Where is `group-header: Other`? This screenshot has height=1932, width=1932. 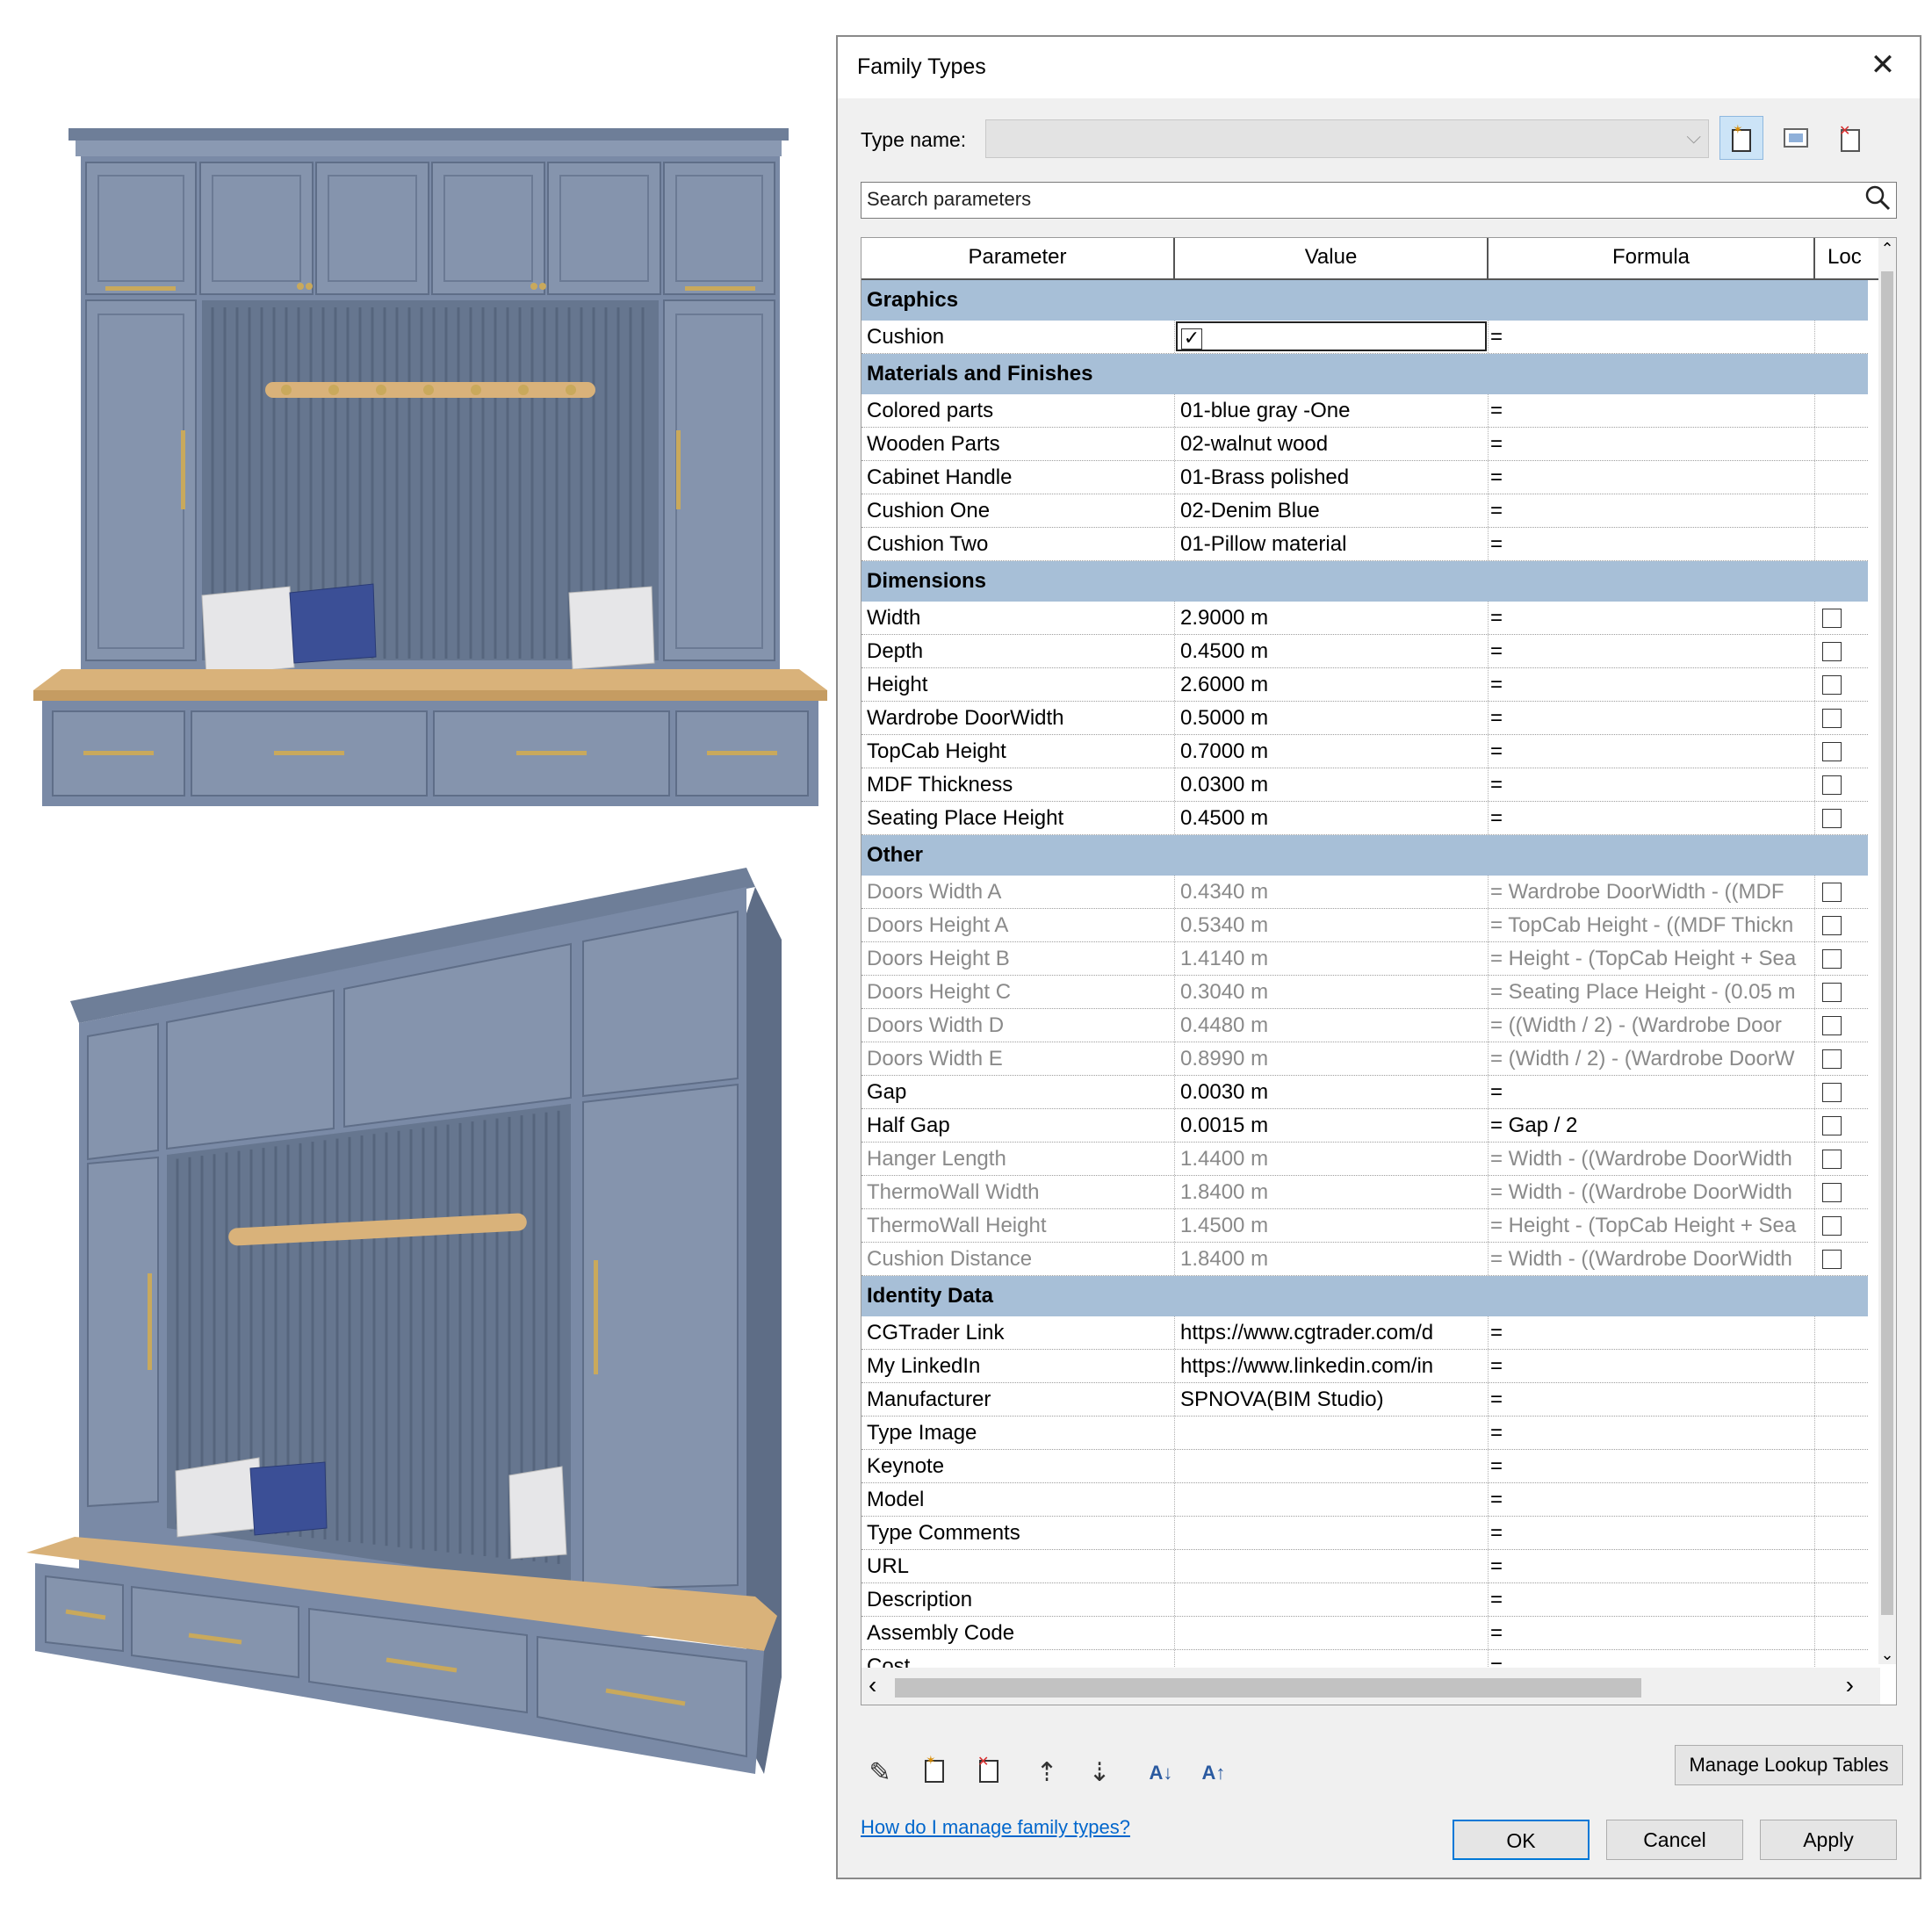 group-header: Other is located at coordinates (1364, 856).